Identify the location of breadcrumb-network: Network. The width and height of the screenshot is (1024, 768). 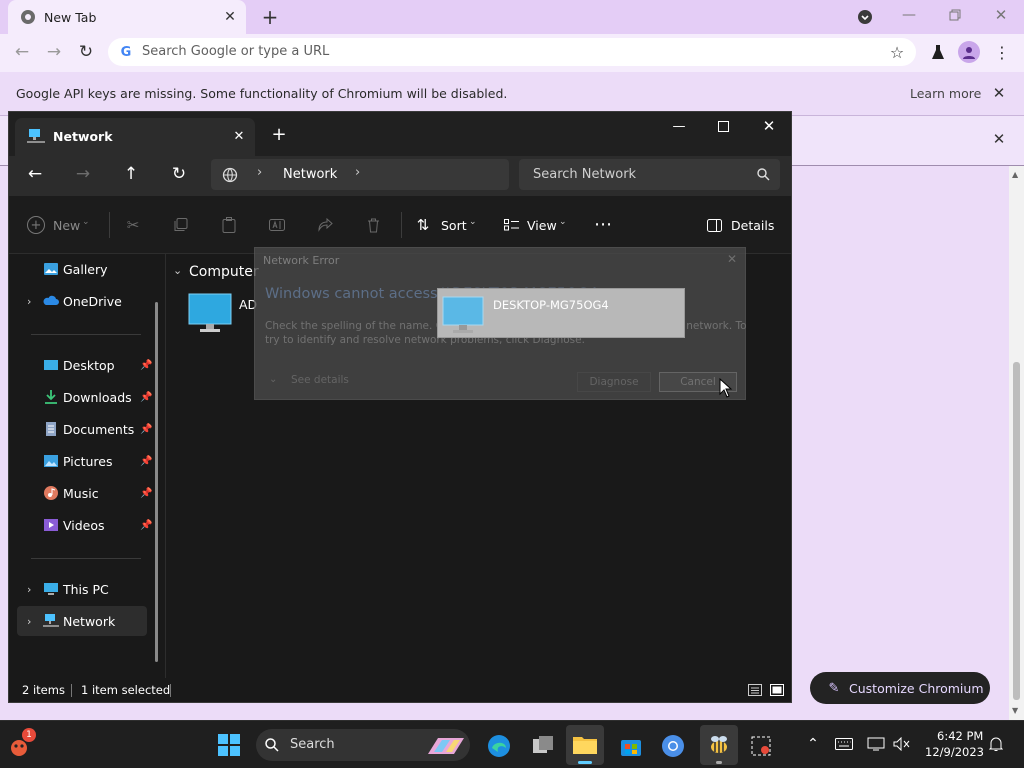
(310, 174).